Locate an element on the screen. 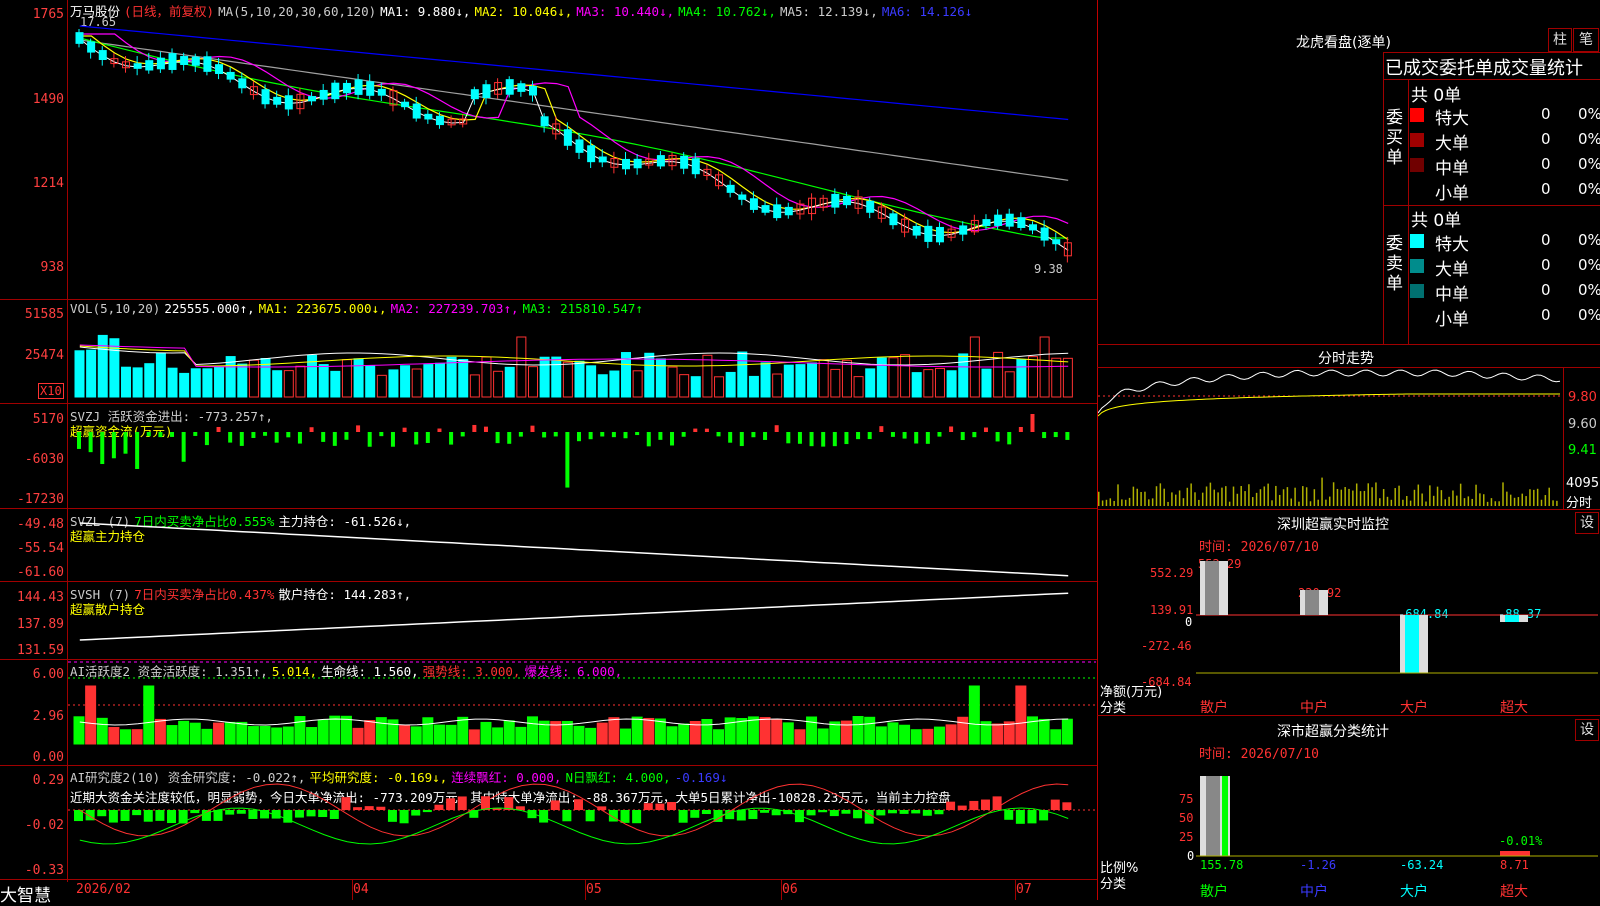 The image size is (1600, 906). price-line is located at coordinates (1329, 391).